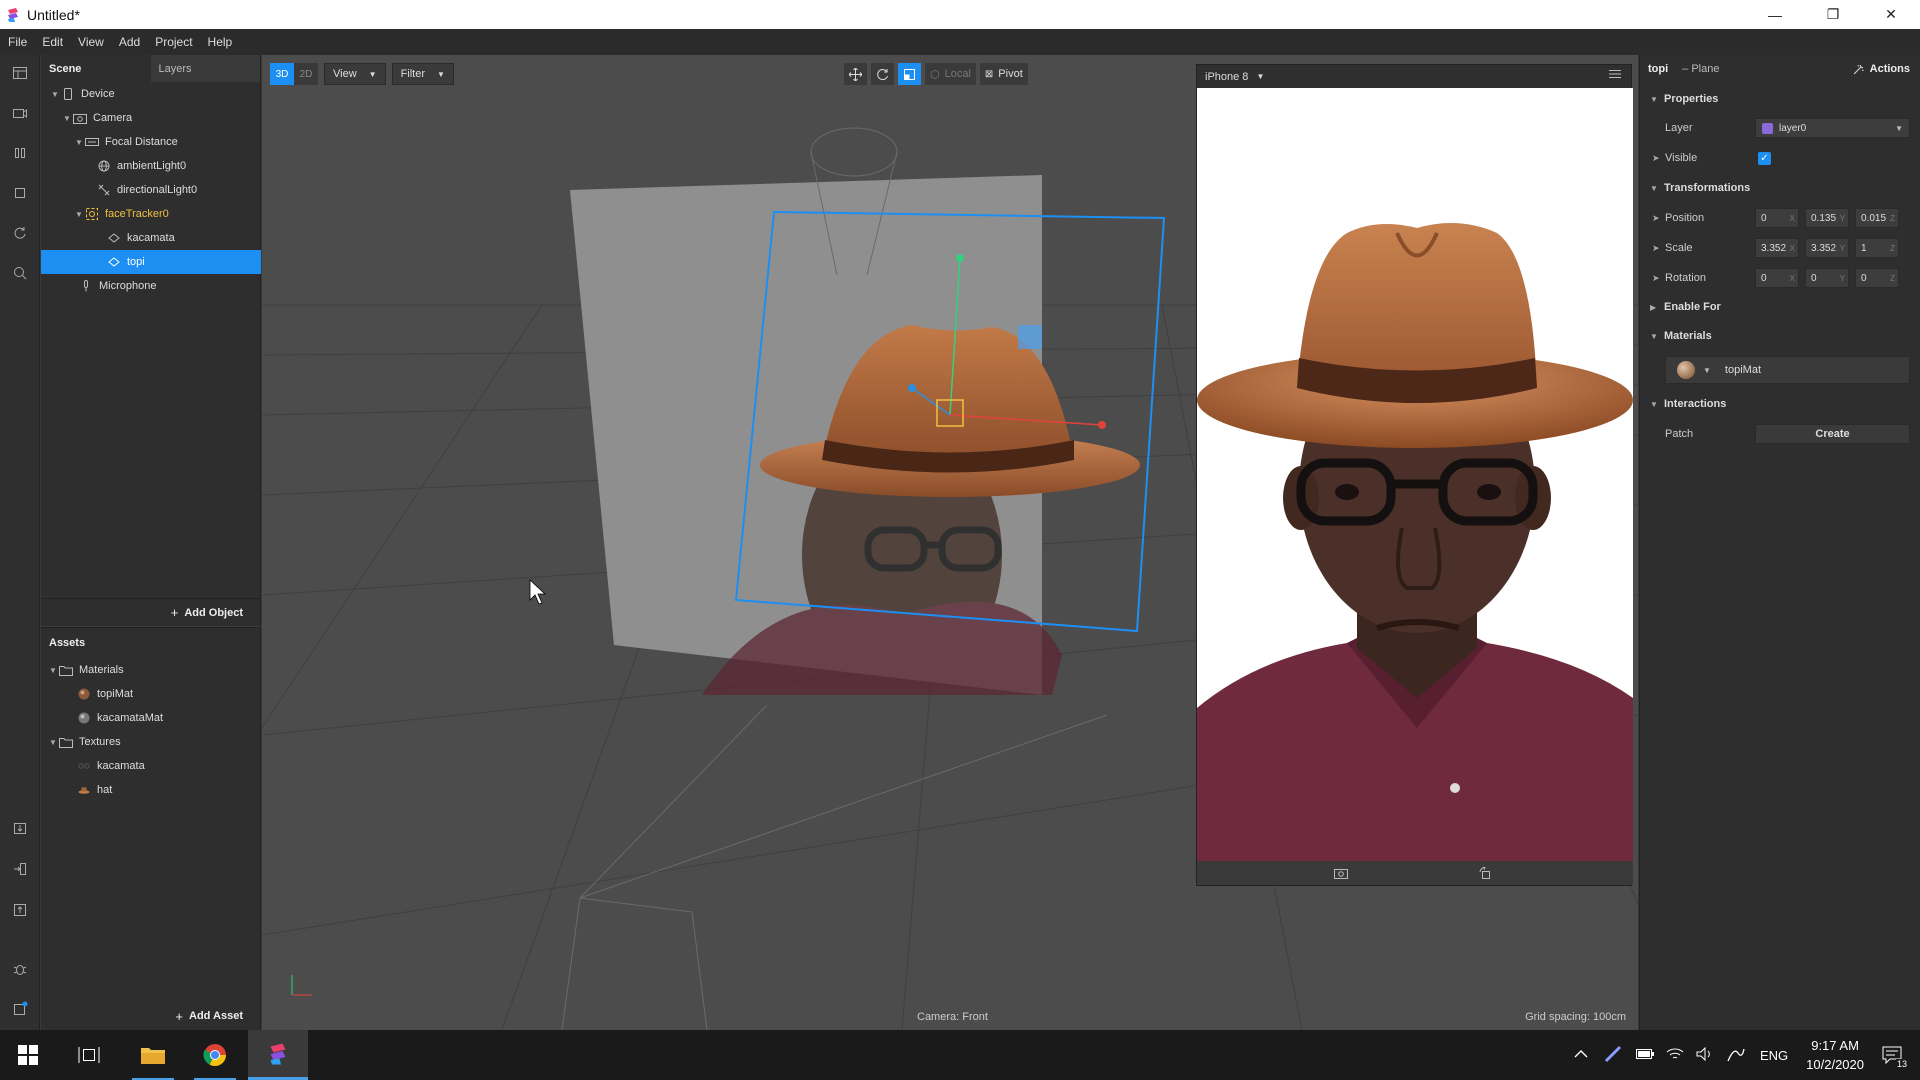 This screenshot has height=1080, width=1920. Describe the element at coordinates (151, 118) in the screenshot. I see `tree-item-camera: ▼ Camera` at that location.